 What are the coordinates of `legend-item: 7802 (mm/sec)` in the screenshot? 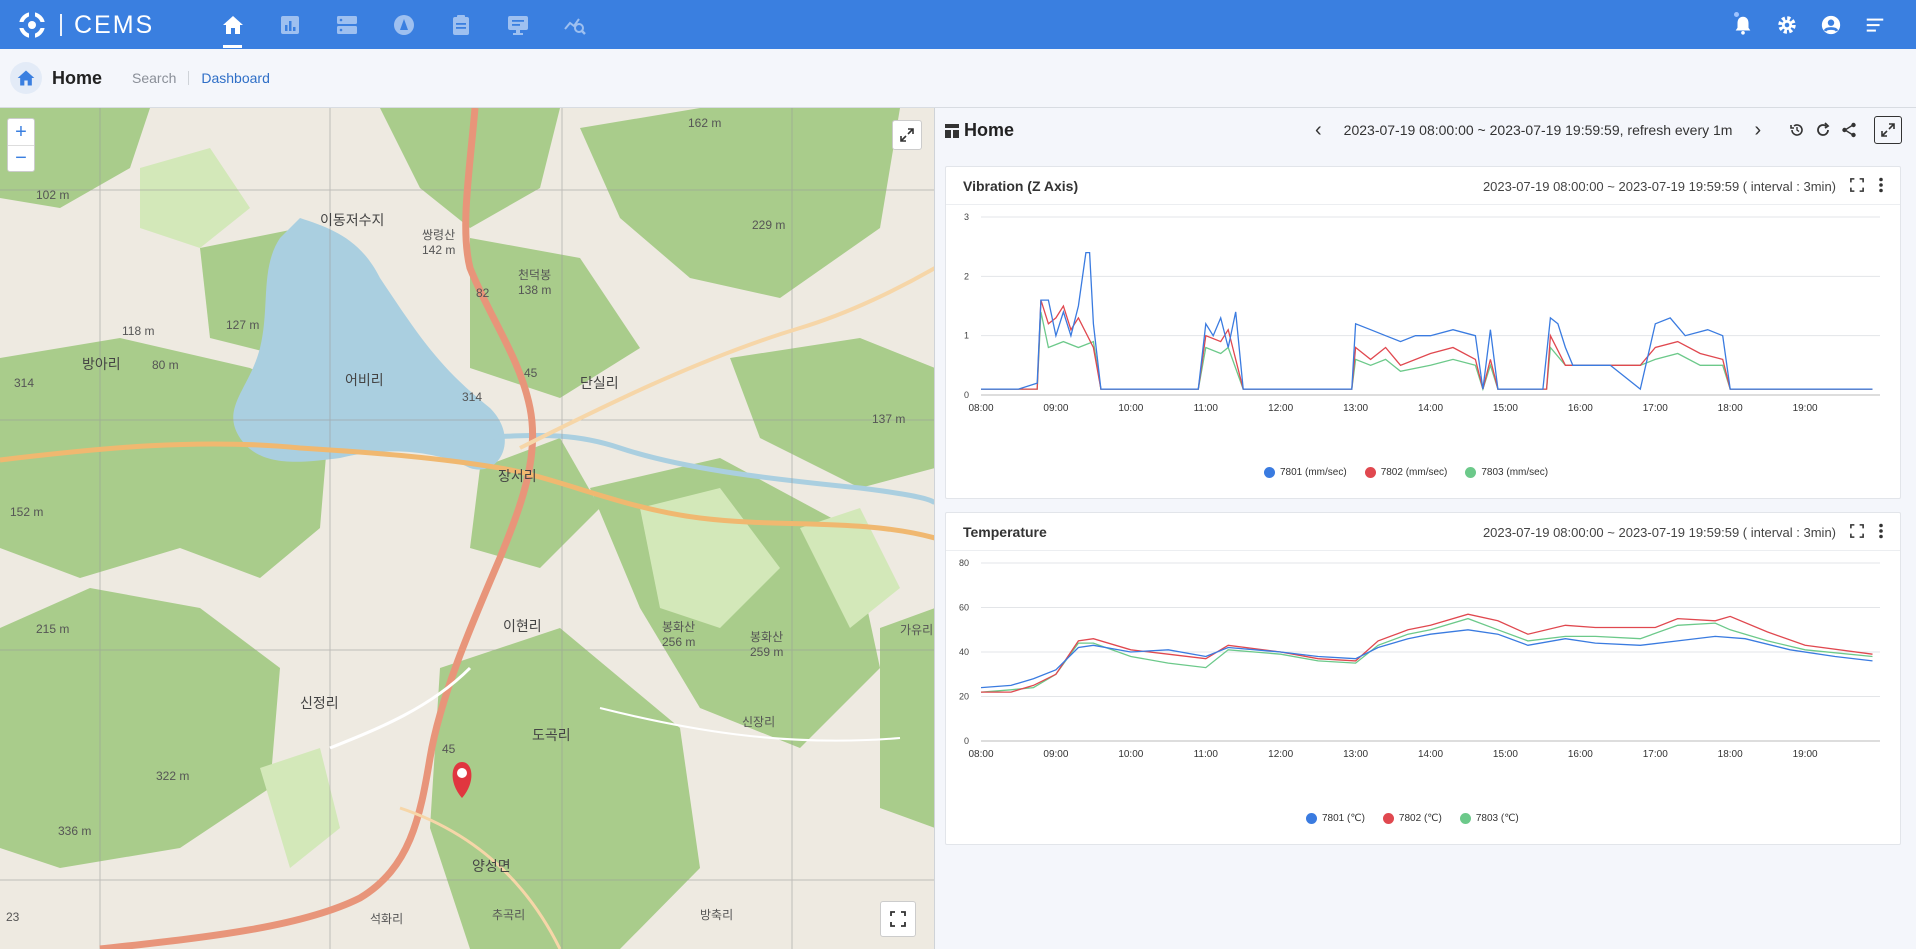 It's located at (1406, 472).